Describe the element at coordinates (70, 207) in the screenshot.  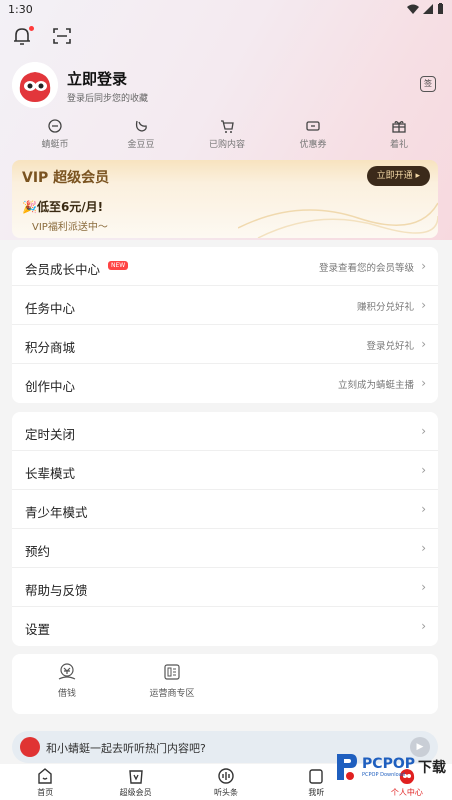
I see `vip-promo-text: 低至6元/月!` at that location.